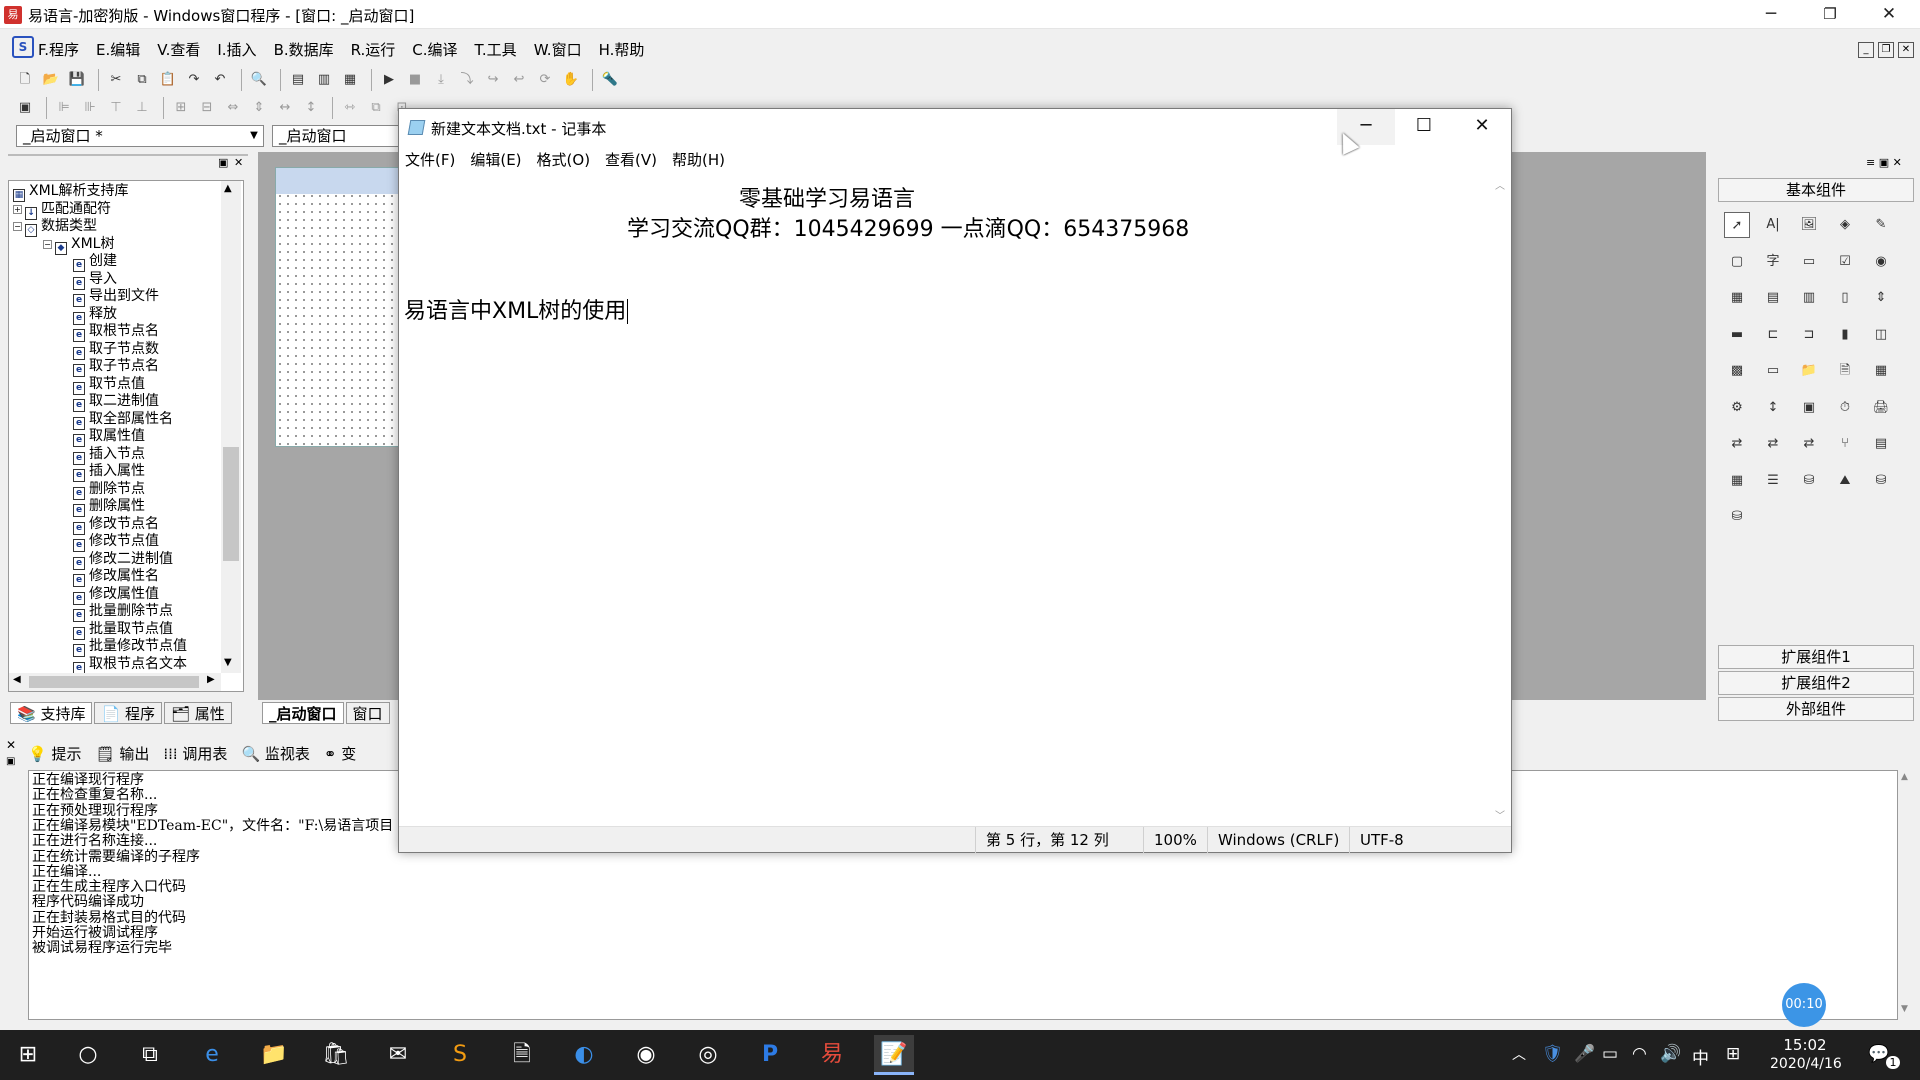 The image size is (1920, 1080). What do you see at coordinates (1737, 298) in the screenshot?
I see `listbox-icon: ▦` at bounding box center [1737, 298].